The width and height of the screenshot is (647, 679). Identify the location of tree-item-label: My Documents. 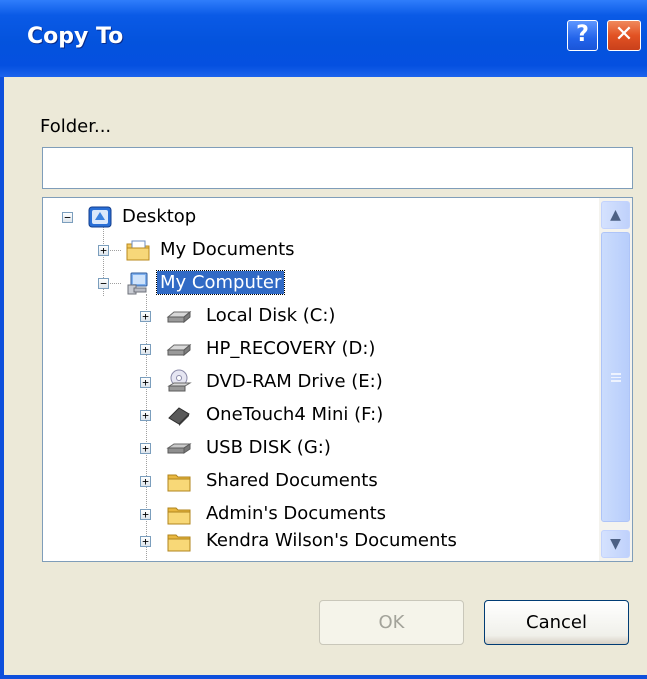
(227, 249).